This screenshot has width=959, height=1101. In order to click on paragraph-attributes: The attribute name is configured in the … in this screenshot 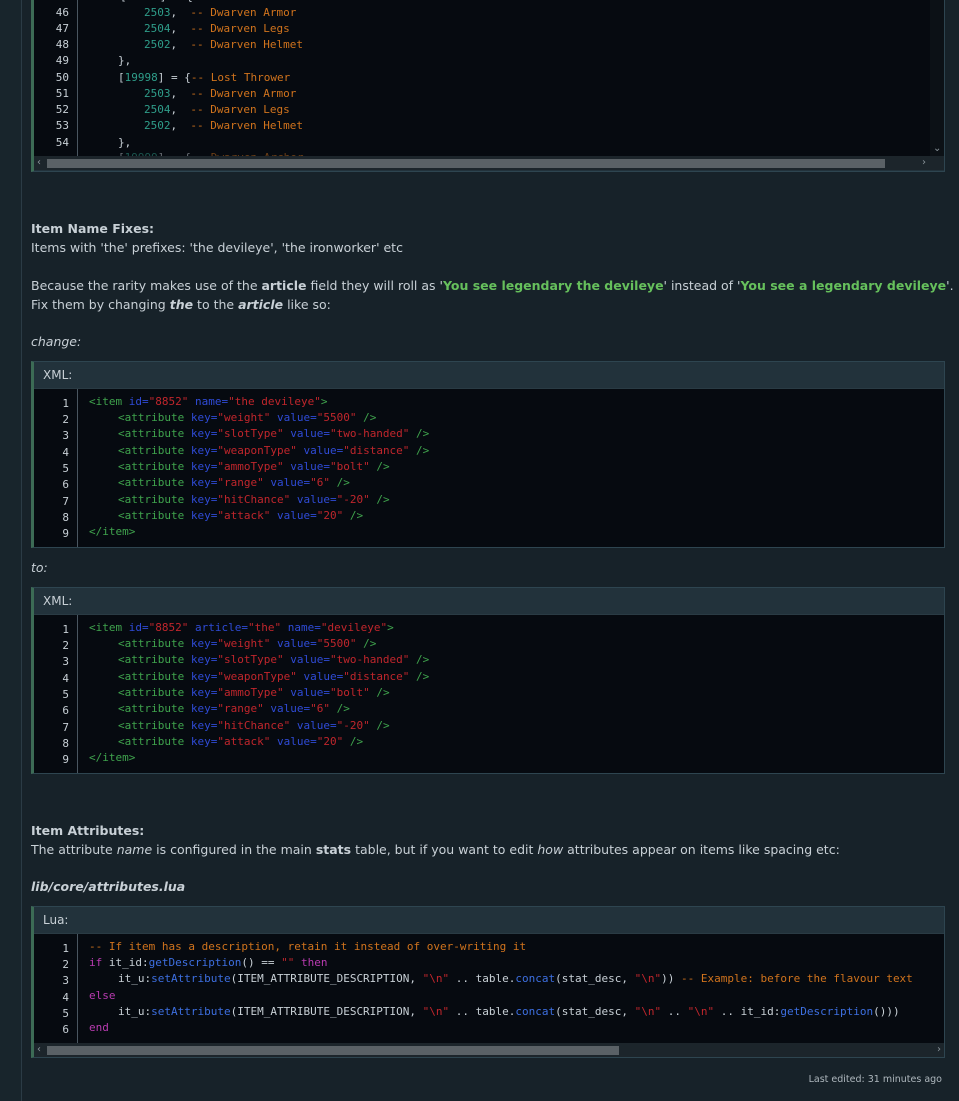, I will do `click(435, 849)`.